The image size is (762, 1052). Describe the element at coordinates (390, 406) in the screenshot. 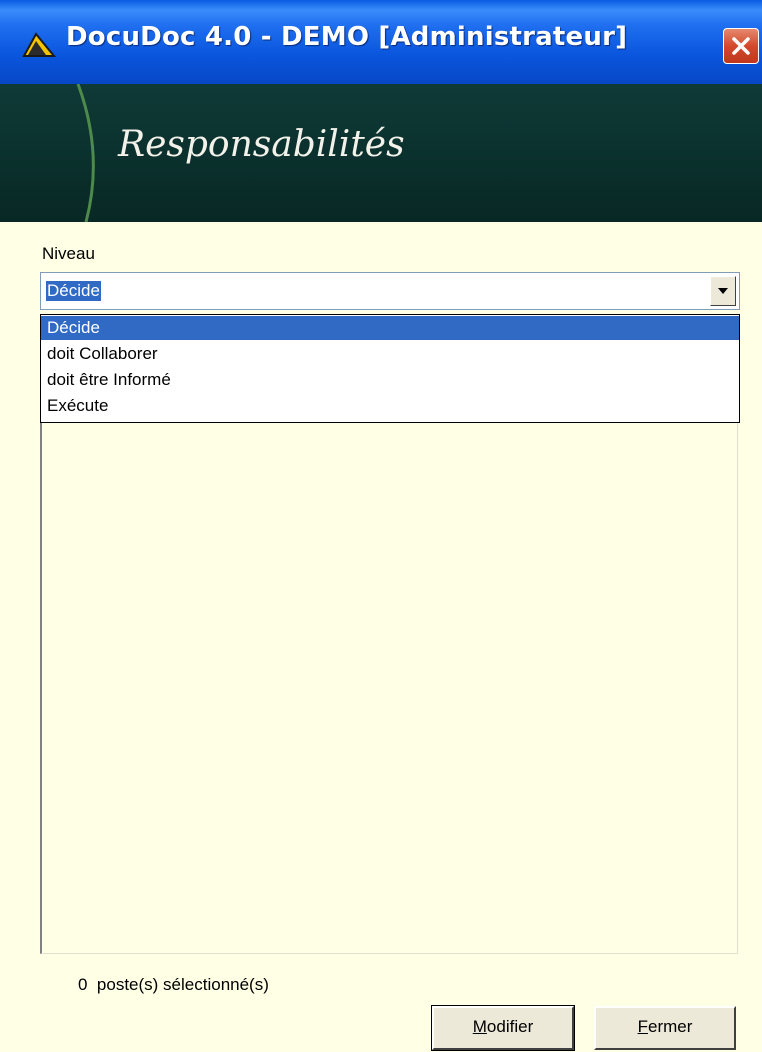

I see `option-execute: Exécute` at that location.